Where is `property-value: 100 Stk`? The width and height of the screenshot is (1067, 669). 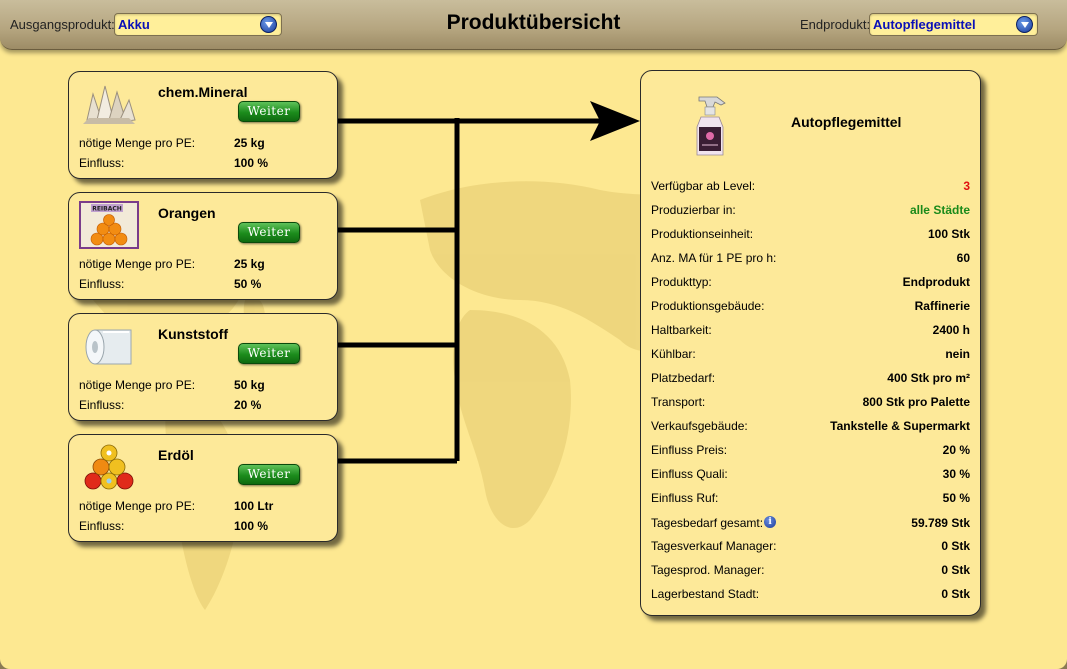
property-value: 100 Stk is located at coordinates (948, 234).